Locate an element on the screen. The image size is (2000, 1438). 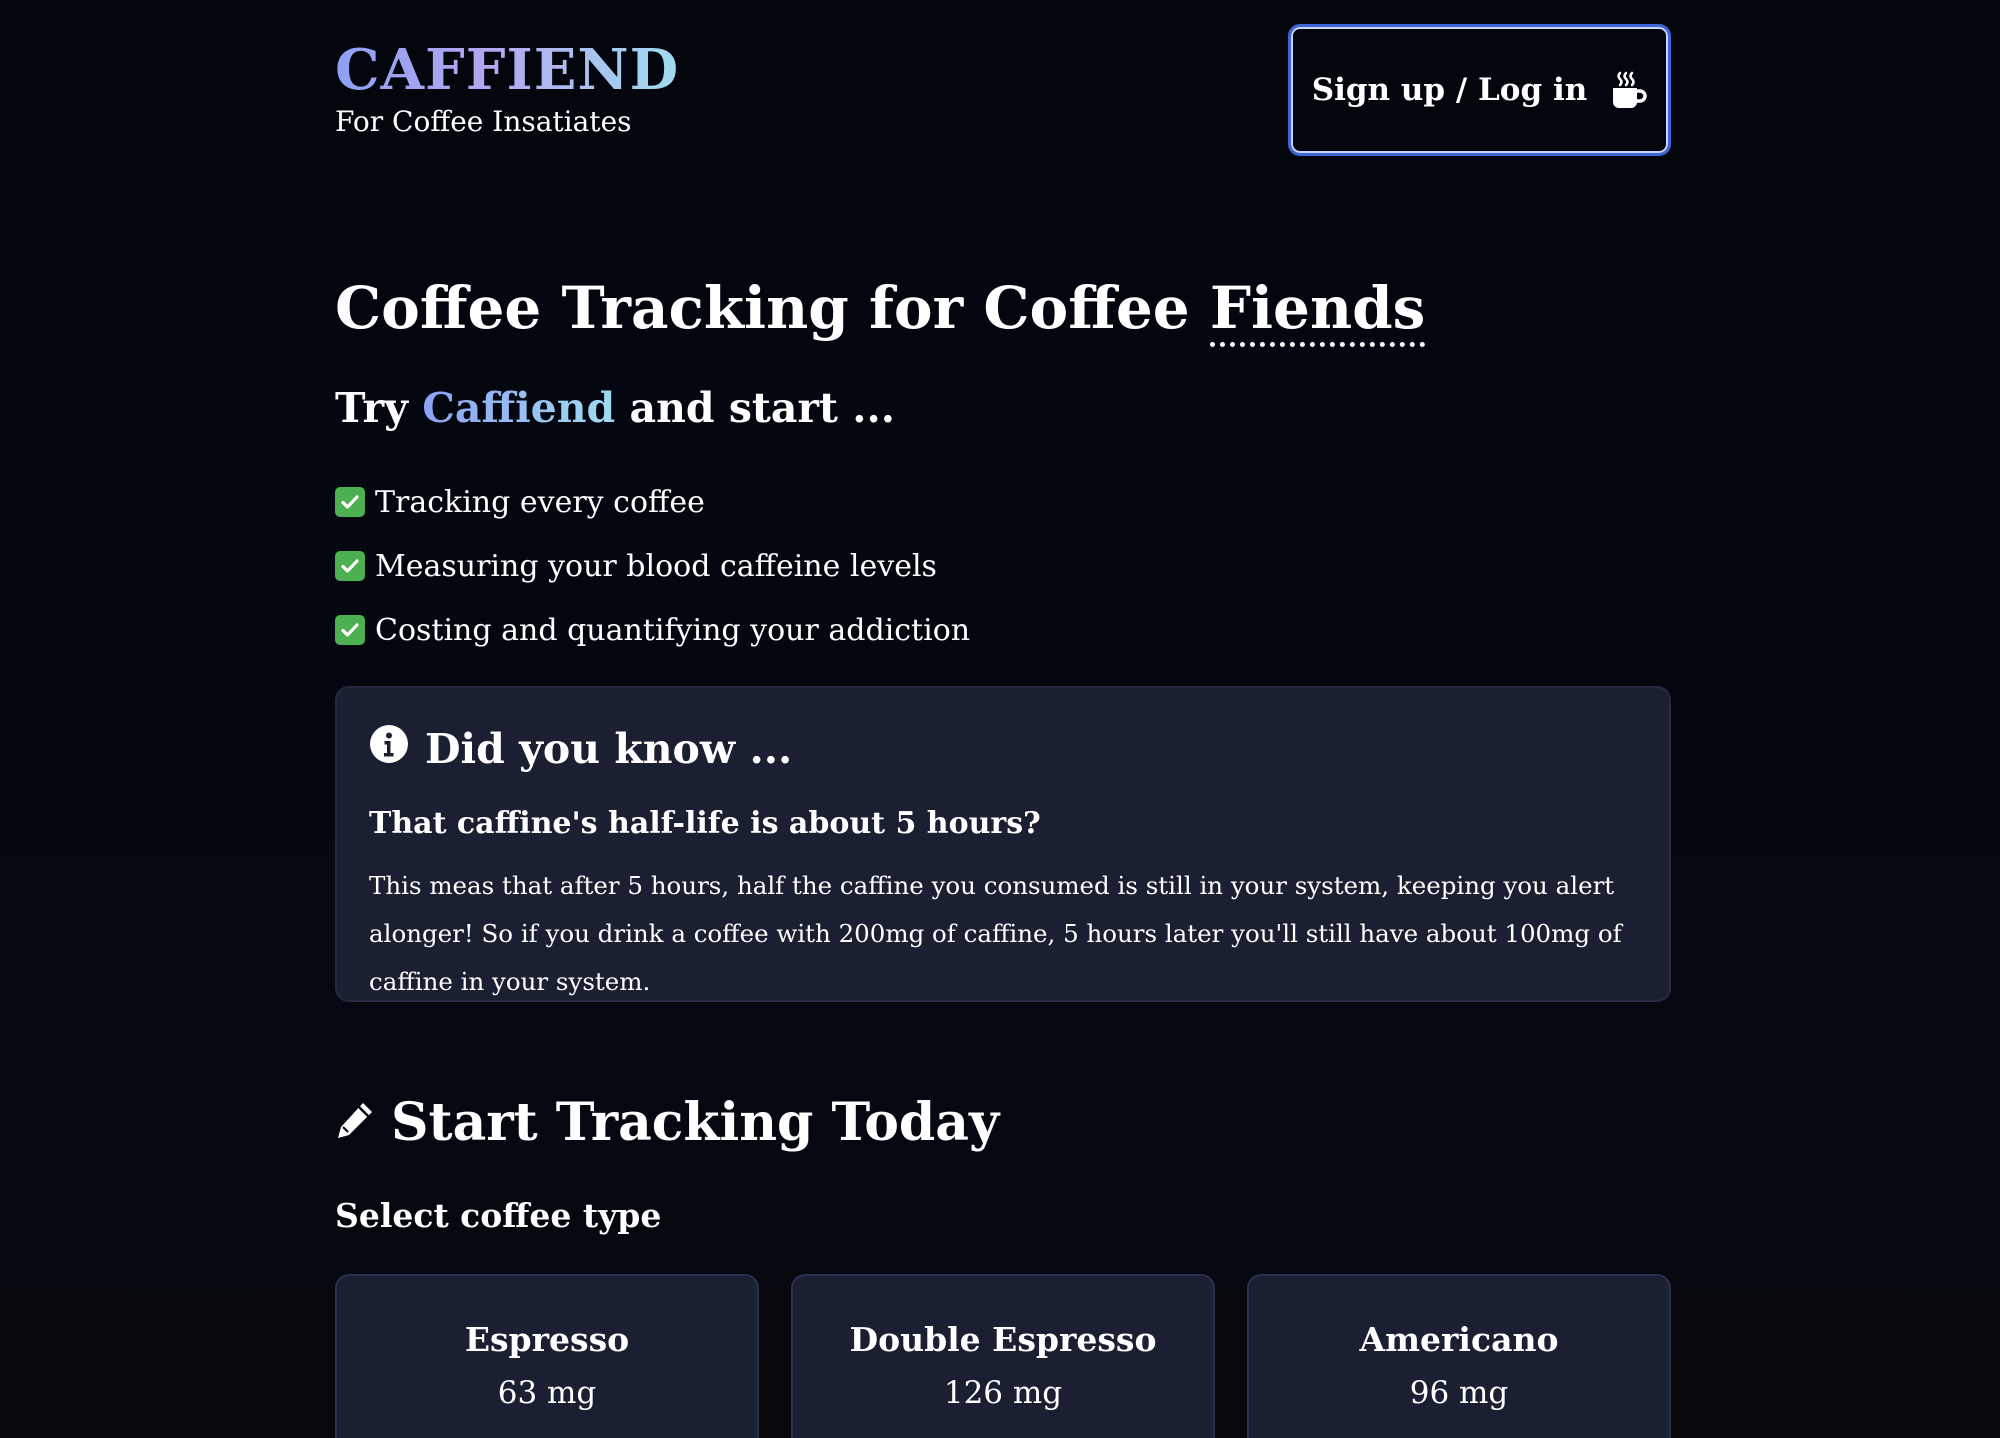
feature-item: Costing and quantifying your addiction is located at coordinates (652, 630).